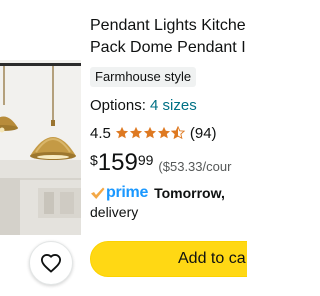 The width and height of the screenshot is (320, 296). I want to click on product-title-line-2: Pack Dome Pendant I, so click(168, 47).